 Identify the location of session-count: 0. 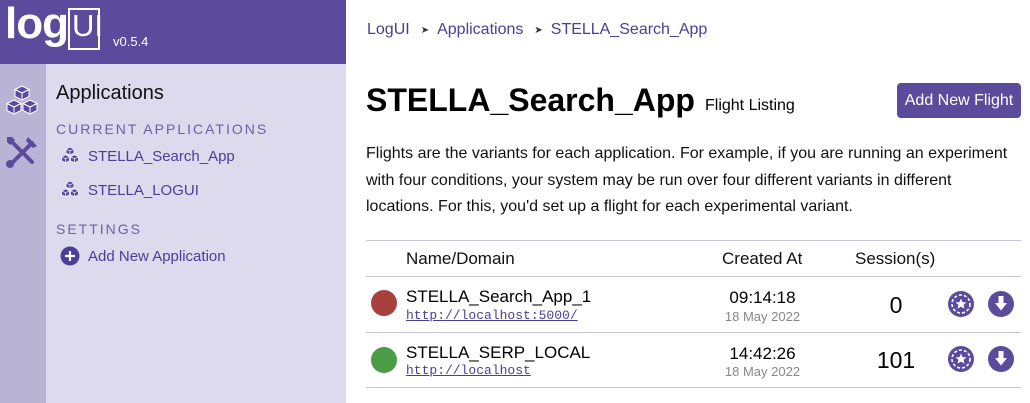
(896, 305).